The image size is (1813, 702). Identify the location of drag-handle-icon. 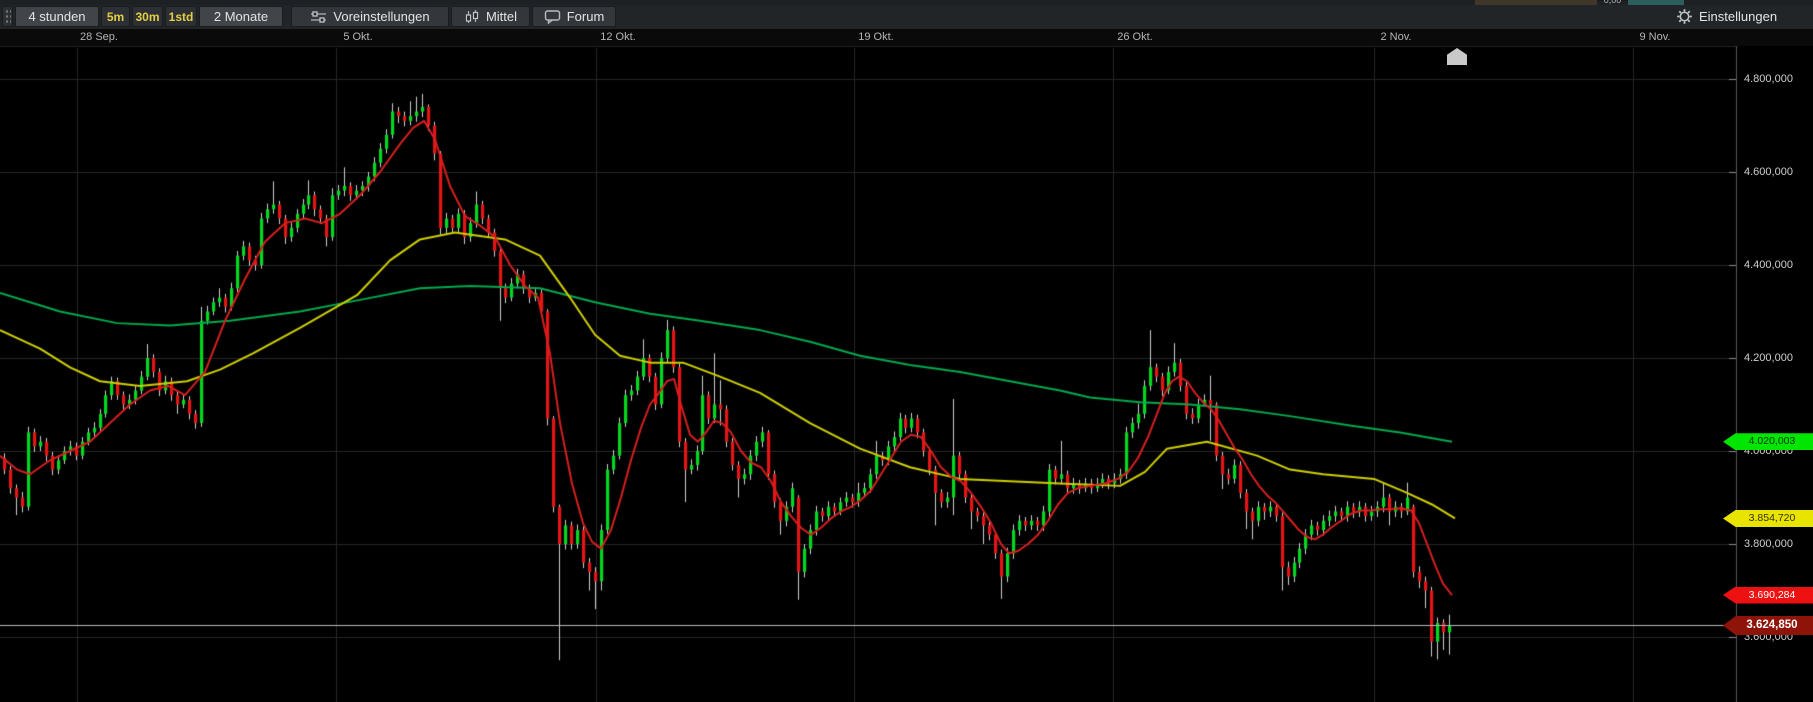
(7, 16).